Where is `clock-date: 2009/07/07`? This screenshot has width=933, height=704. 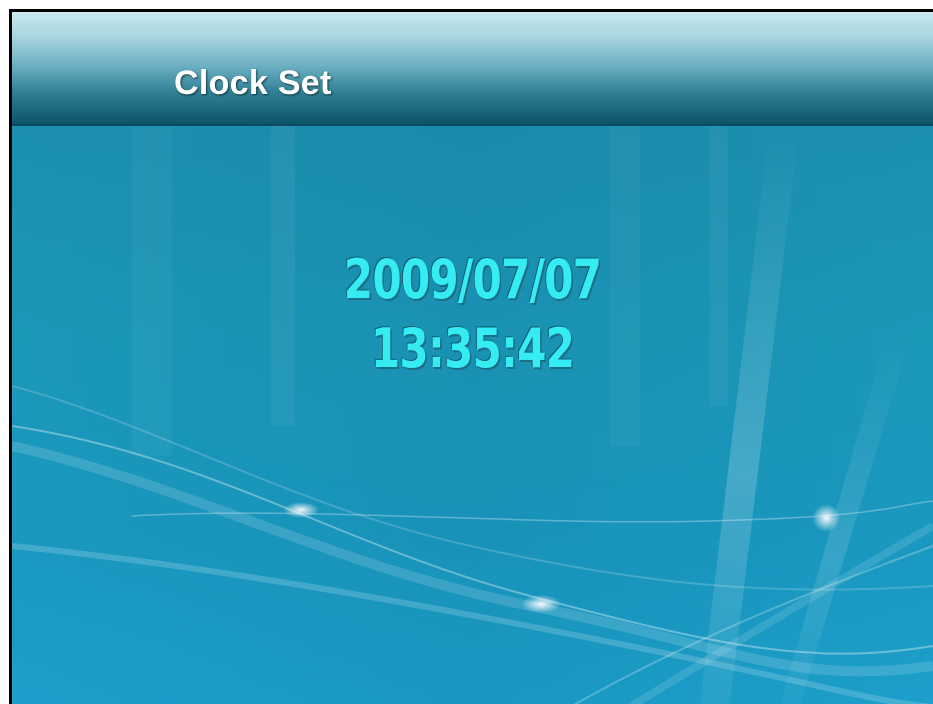 clock-date: 2009/07/07 is located at coordinates (472, 279).